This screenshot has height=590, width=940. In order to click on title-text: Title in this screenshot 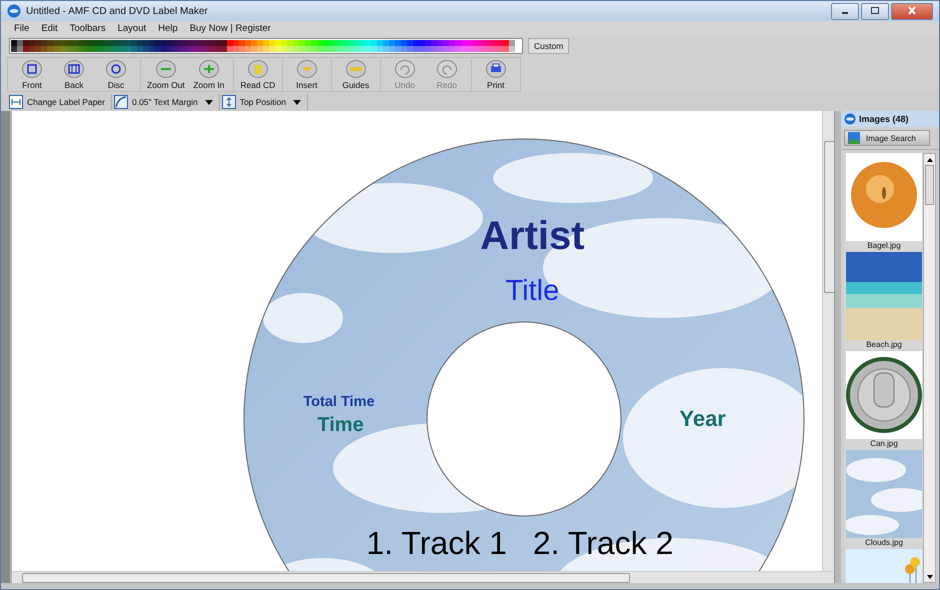, I will do `click(532, 291)`.